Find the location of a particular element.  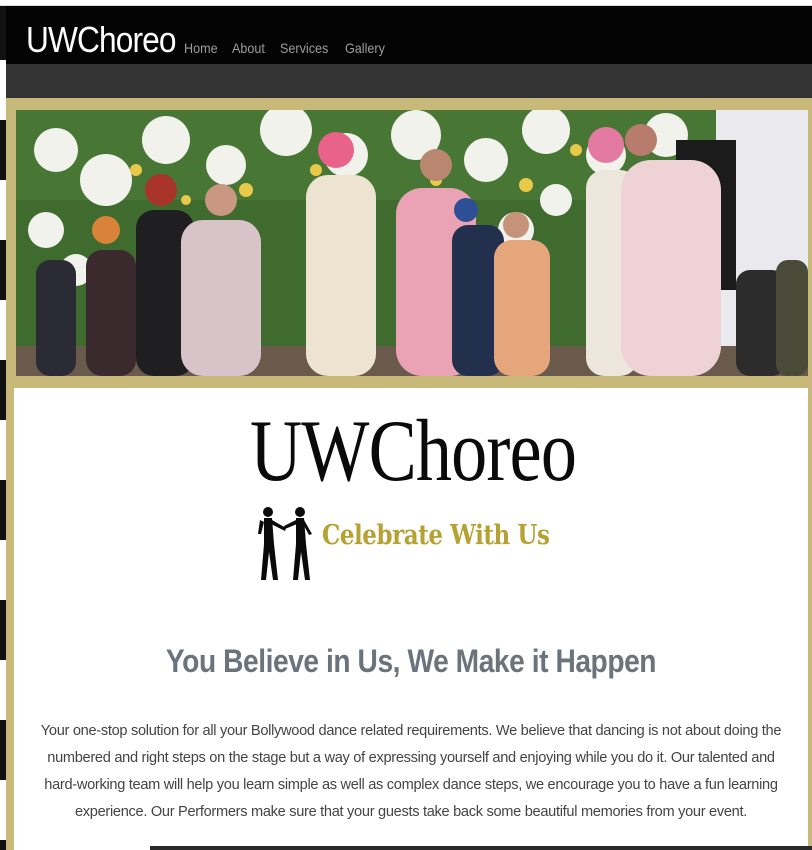

nav-link-services: Services is located at coordinates (304, 48).